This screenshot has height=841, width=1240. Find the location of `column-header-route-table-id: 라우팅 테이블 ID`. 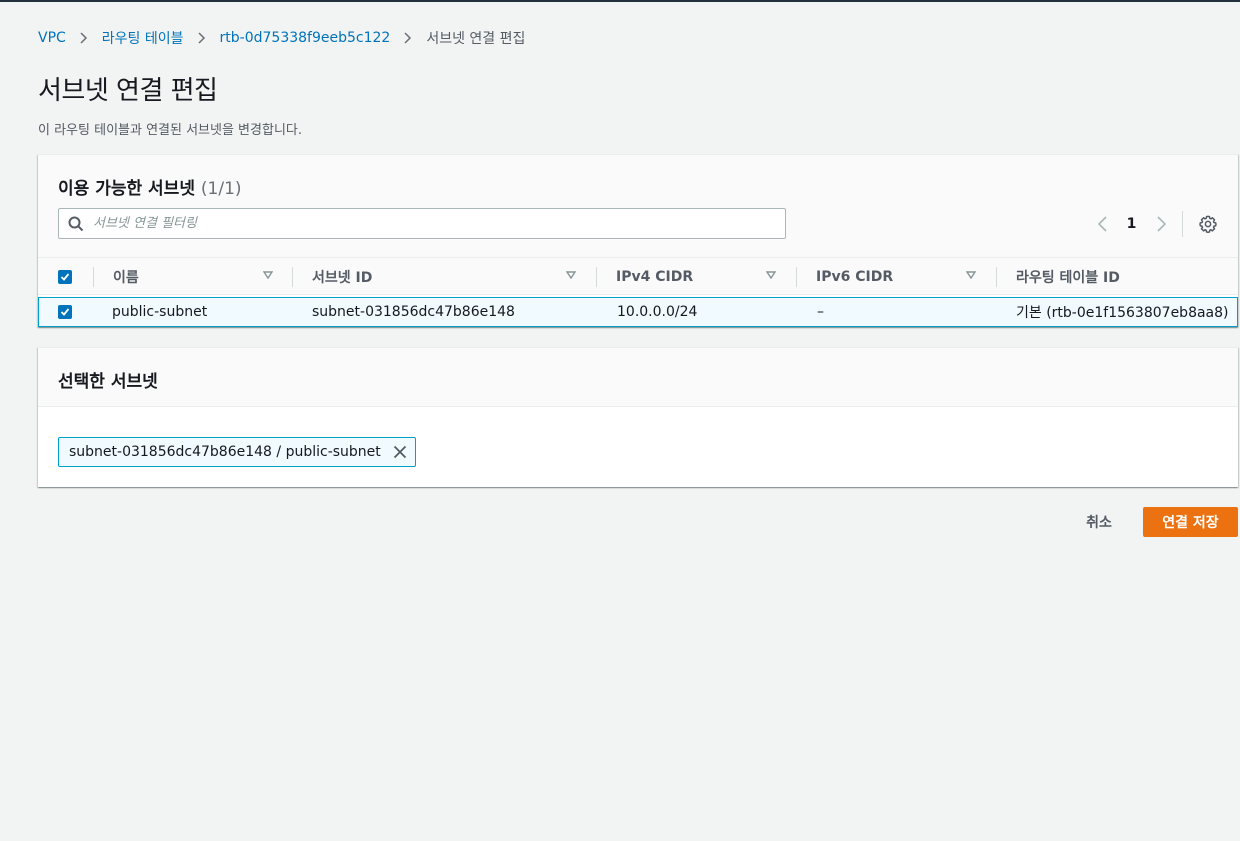

column-header-route-table-id: 라우팅 테이블 ID is located at coordinates (1117, 276).